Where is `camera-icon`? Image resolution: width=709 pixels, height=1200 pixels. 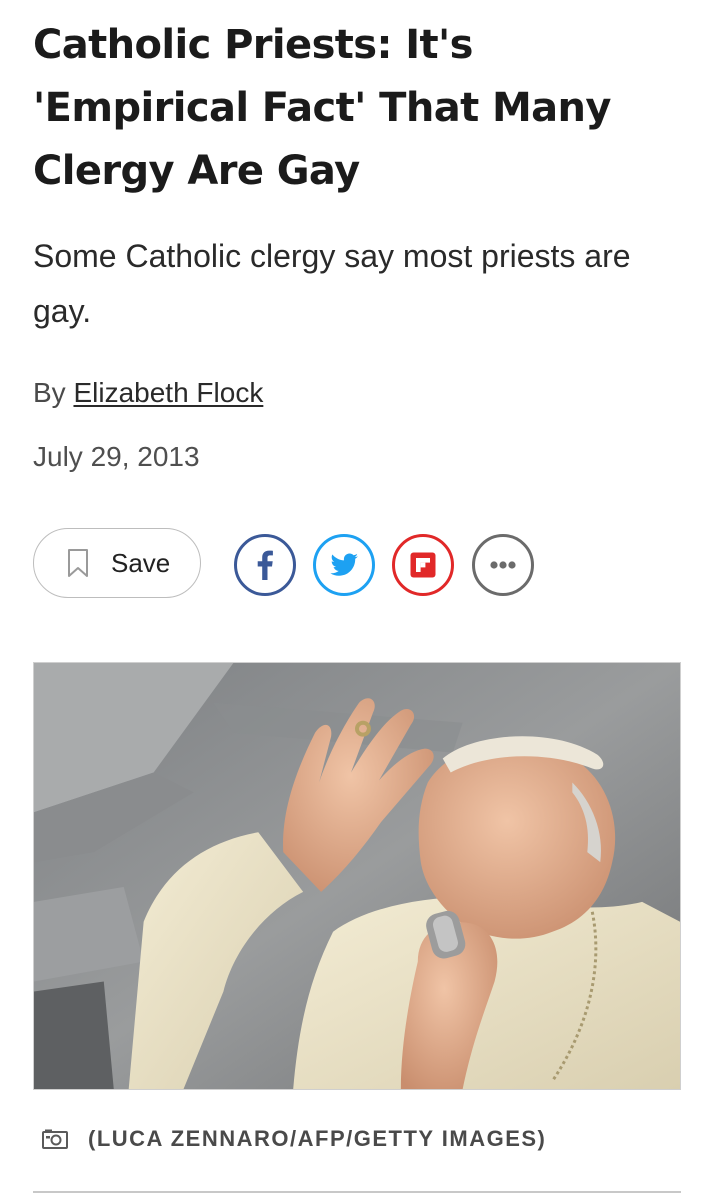
camera-icon is located at coordinates (55, 1139).